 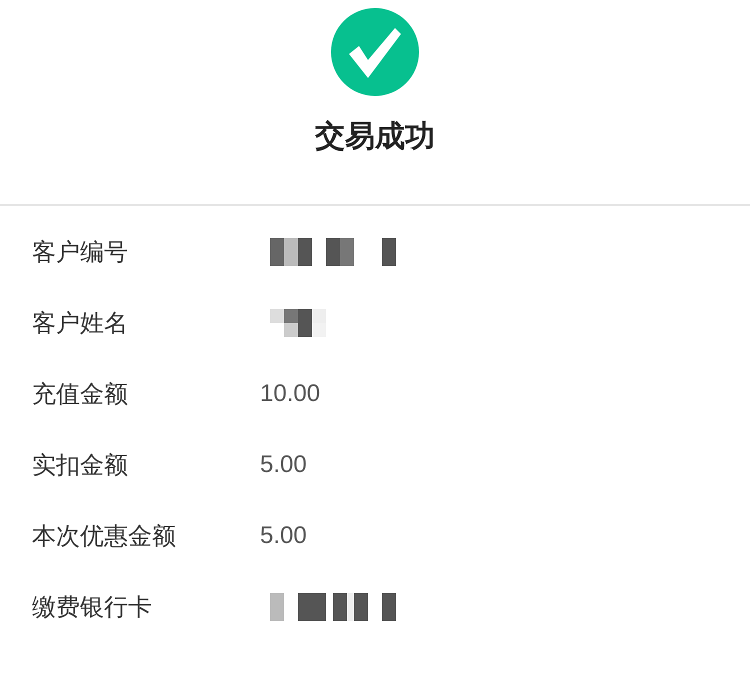 I want to click on field-label: 客户姓名, so click(x=80, y=323).